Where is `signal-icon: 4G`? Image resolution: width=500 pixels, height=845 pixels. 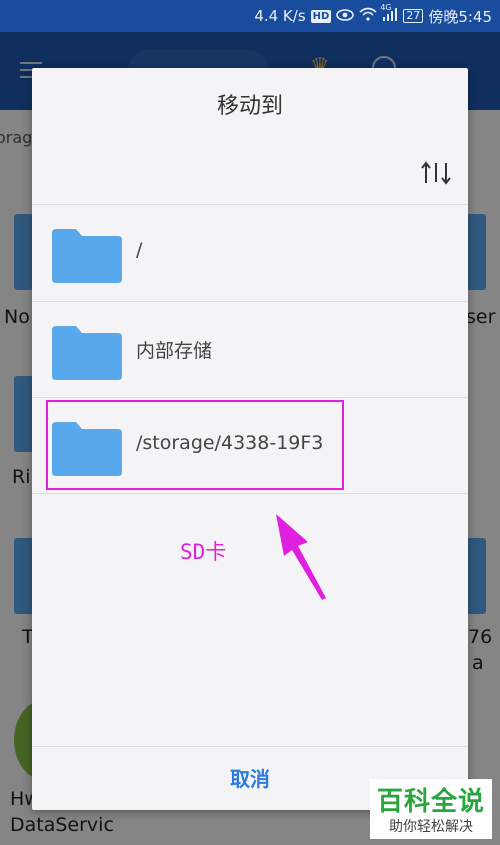 signal-icon: 4G is located at coordinates (389, 14).